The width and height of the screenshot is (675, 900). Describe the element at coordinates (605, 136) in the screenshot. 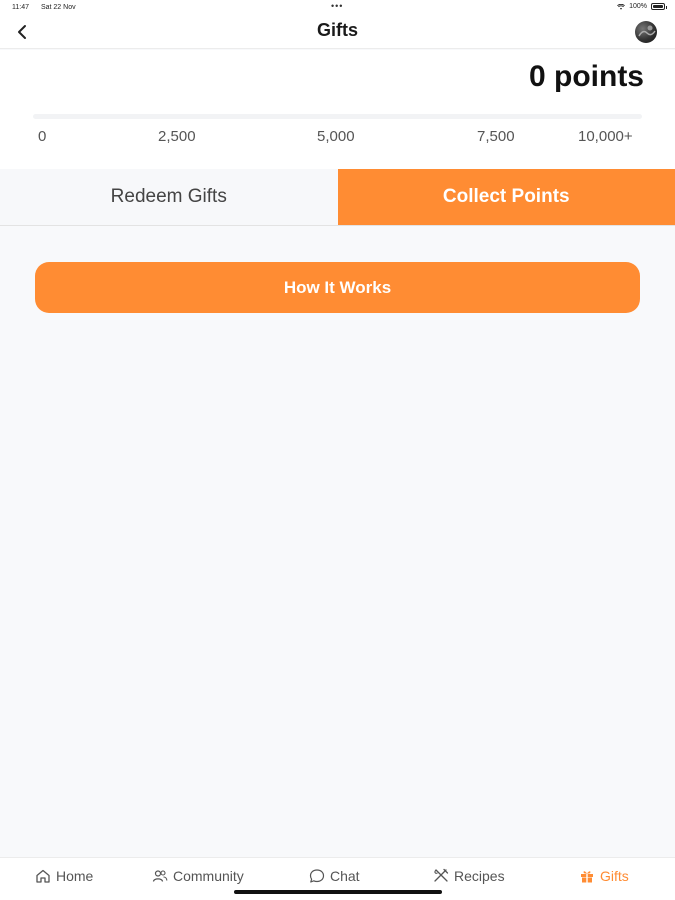

I see `scale-label-10000: 10,000+` at that location.